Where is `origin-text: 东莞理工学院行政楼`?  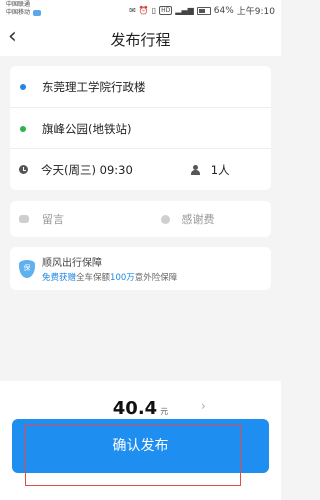
origin-text: 东莞理工学院行政楼 is located at coordinates (94, 86).